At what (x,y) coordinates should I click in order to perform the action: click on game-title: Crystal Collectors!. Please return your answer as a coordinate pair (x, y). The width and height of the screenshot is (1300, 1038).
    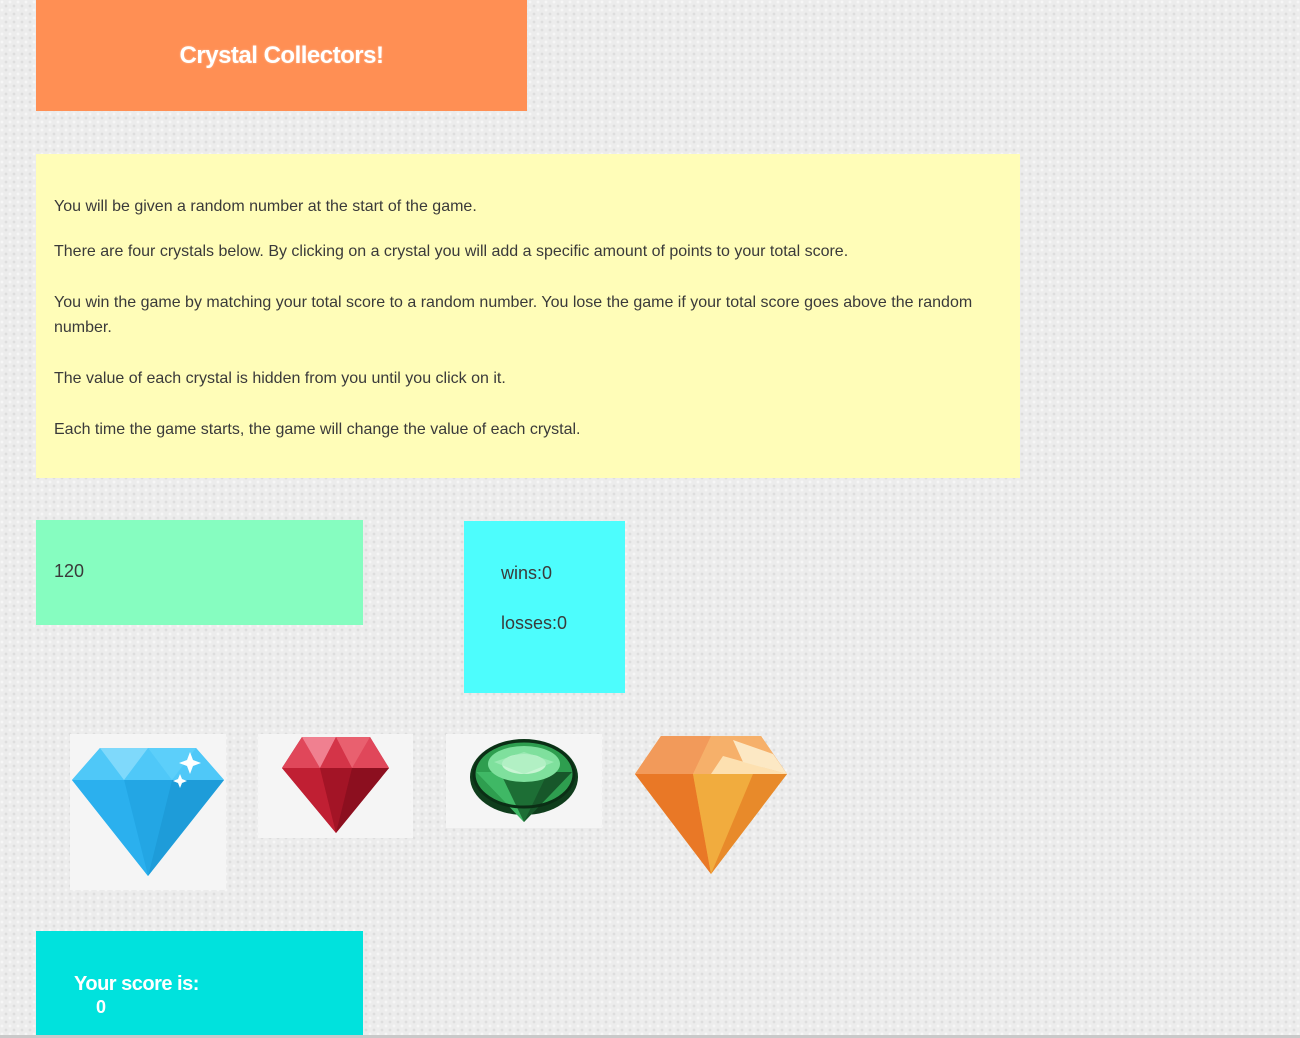
    Looking at the image, I should click on (281, 55).